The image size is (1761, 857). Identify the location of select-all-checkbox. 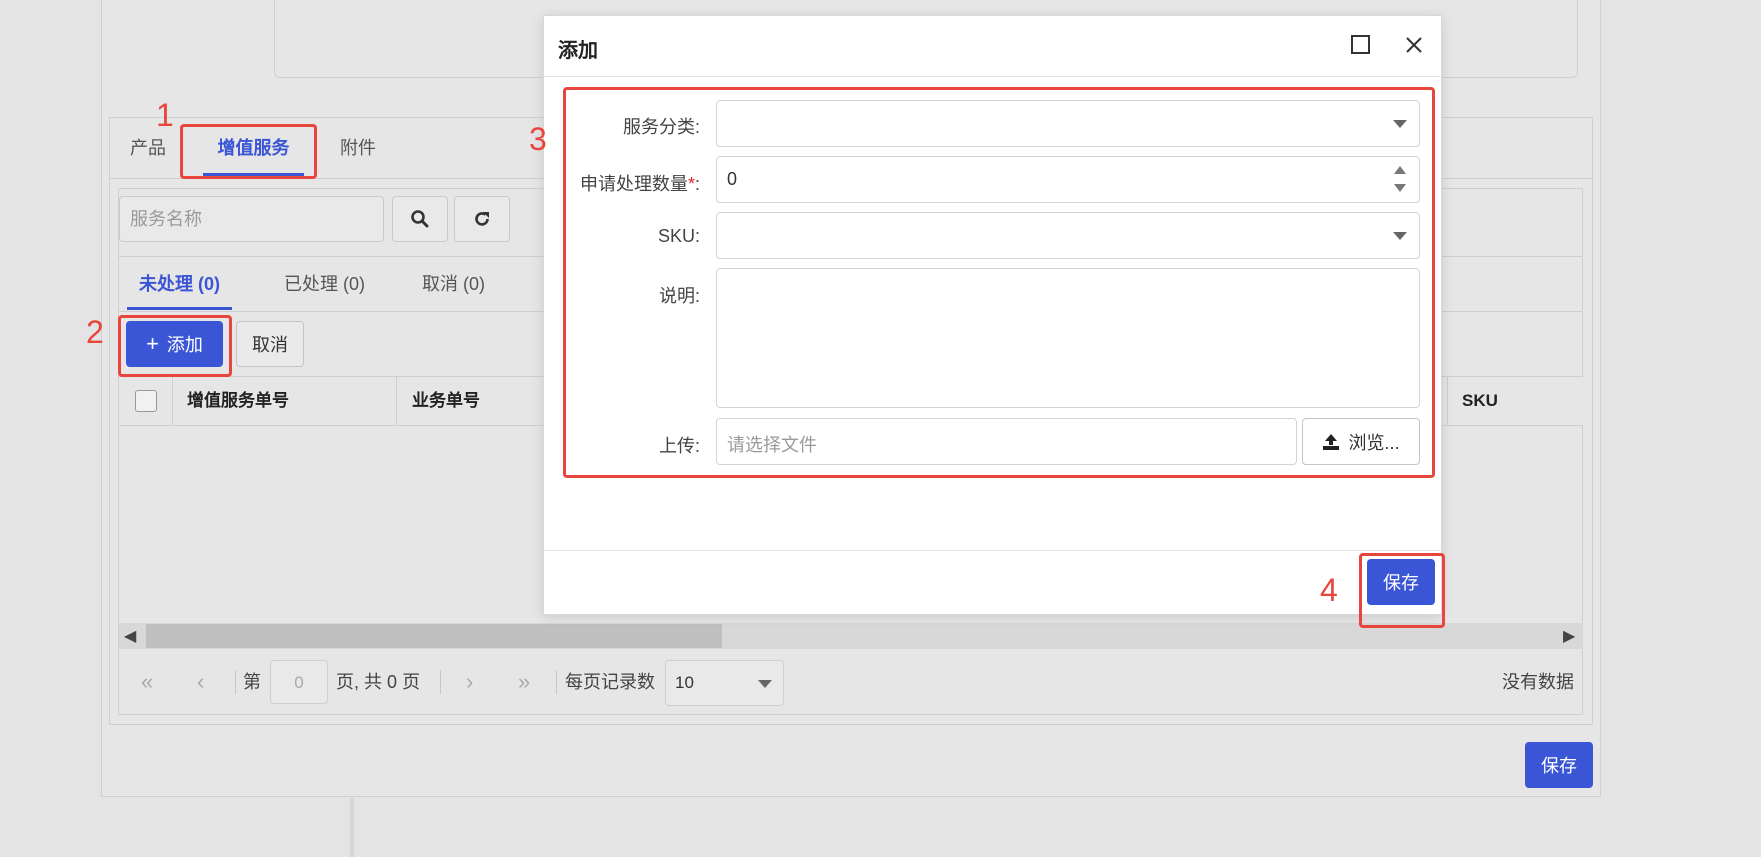
(146, 401).